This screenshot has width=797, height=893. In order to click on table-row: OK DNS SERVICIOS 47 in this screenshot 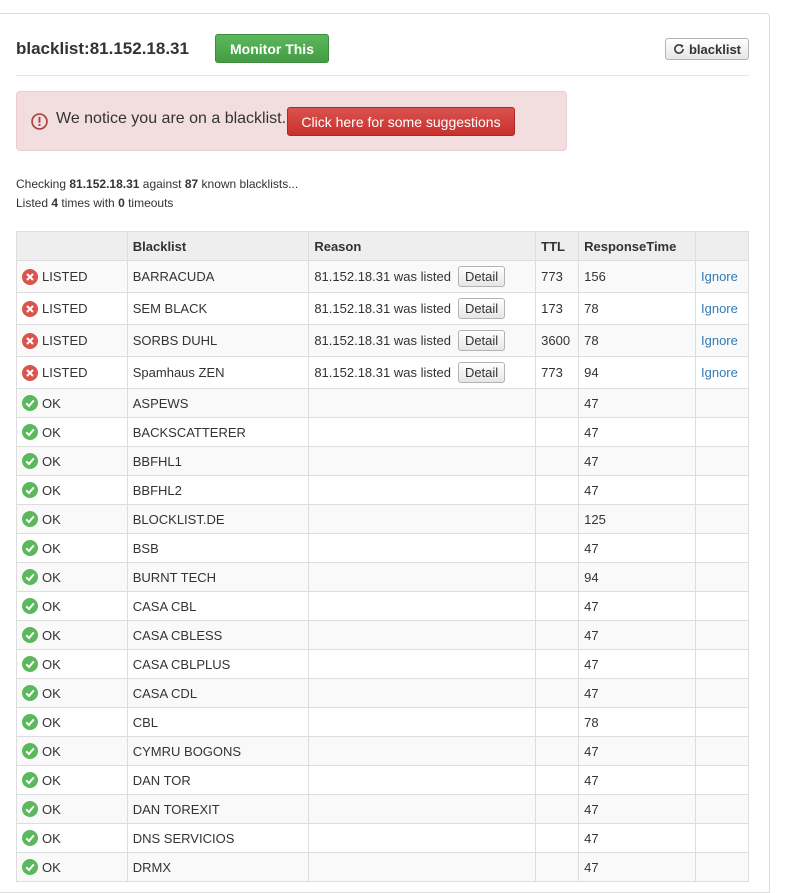, I will do `click(382, 838)`.